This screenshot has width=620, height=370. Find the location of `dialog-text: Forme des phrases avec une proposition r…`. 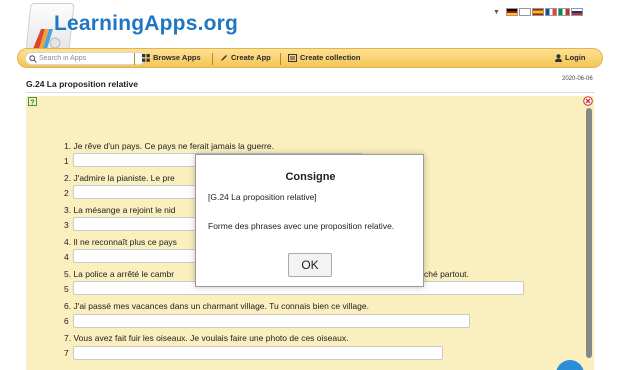

dialog-text: Forme des phrases avec une proposition r… is located at coordinates (301, 226).